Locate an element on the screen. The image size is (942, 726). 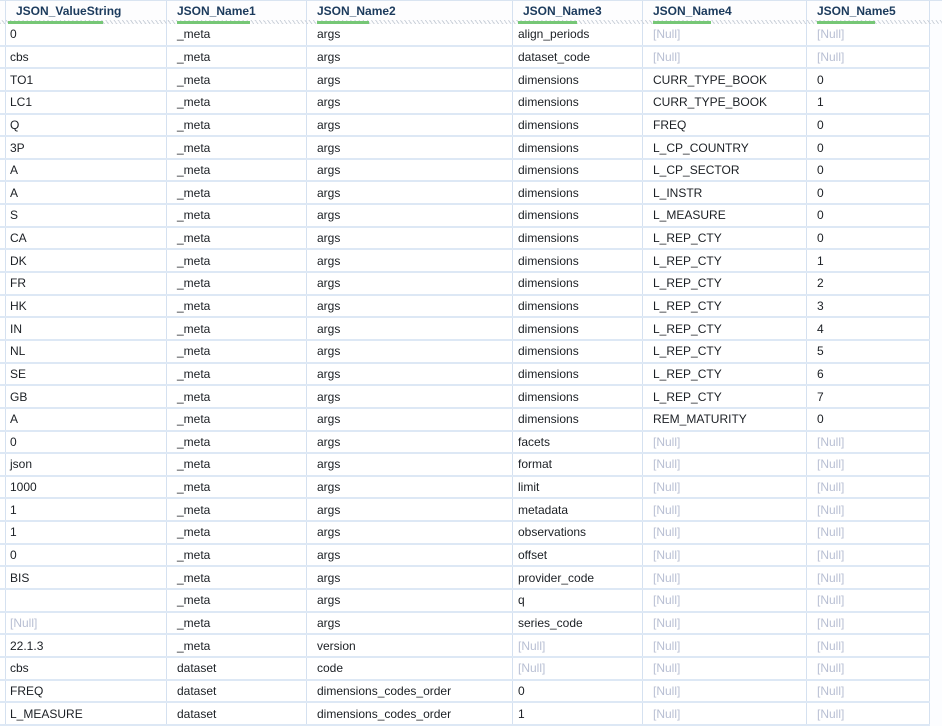
table-cell: REM_MATURITY is located at coordinates (725, 419).